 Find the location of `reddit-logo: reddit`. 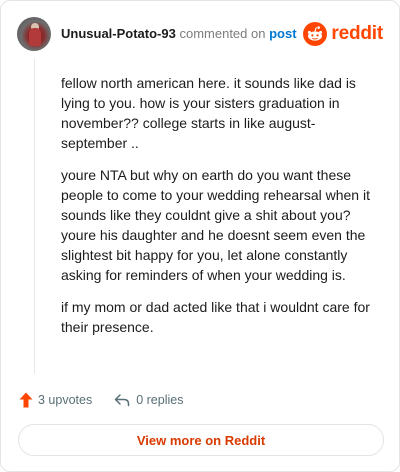

reddit-logo: reddit is located at coordinates (343, 34).